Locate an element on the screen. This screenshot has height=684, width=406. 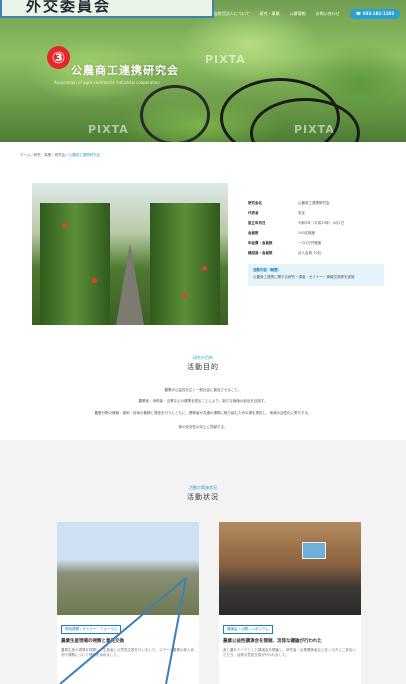
purpose-line: 農業の公益性を広く一般社会に普及させること。 is located at coordinates (203, 390).